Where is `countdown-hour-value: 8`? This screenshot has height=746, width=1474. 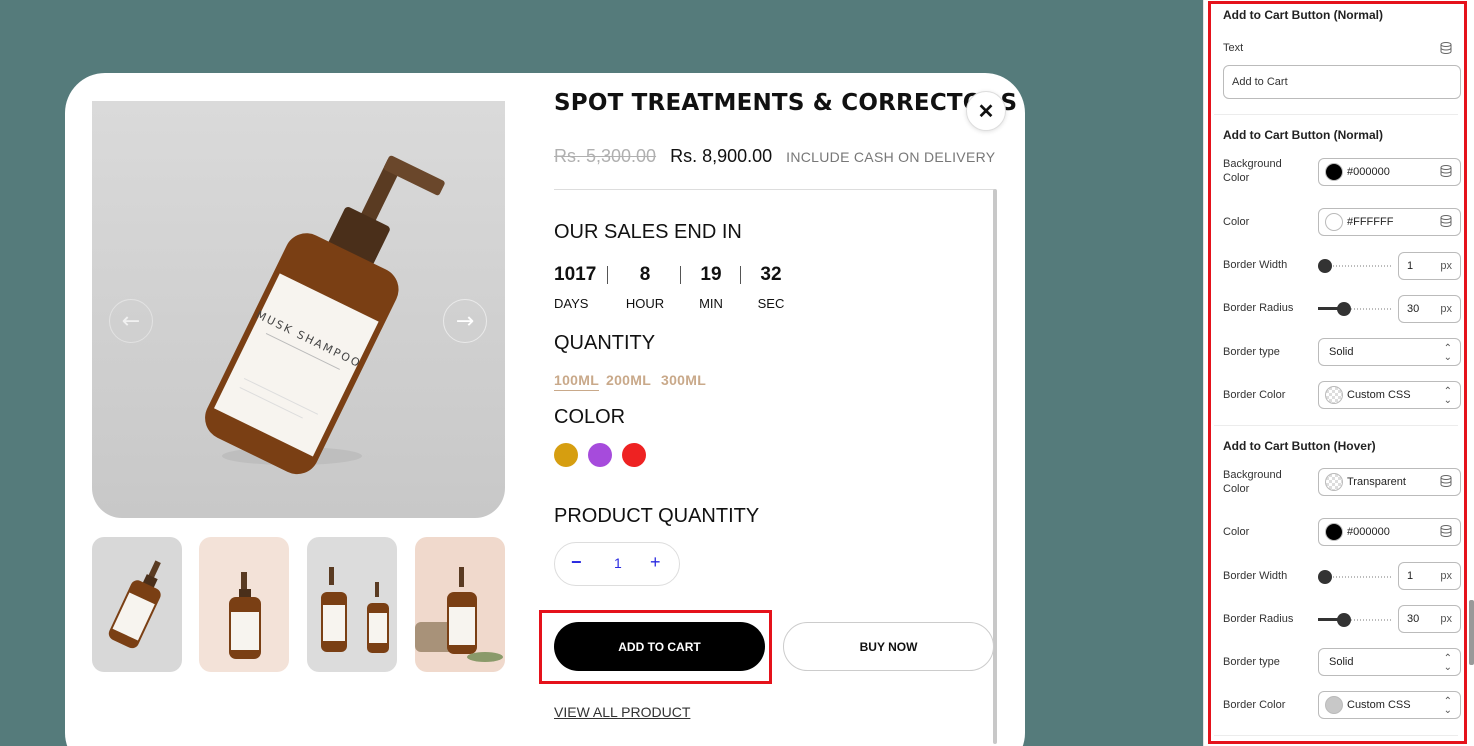
countdown-hour-value: 8 is located at coordinates (645, 274).